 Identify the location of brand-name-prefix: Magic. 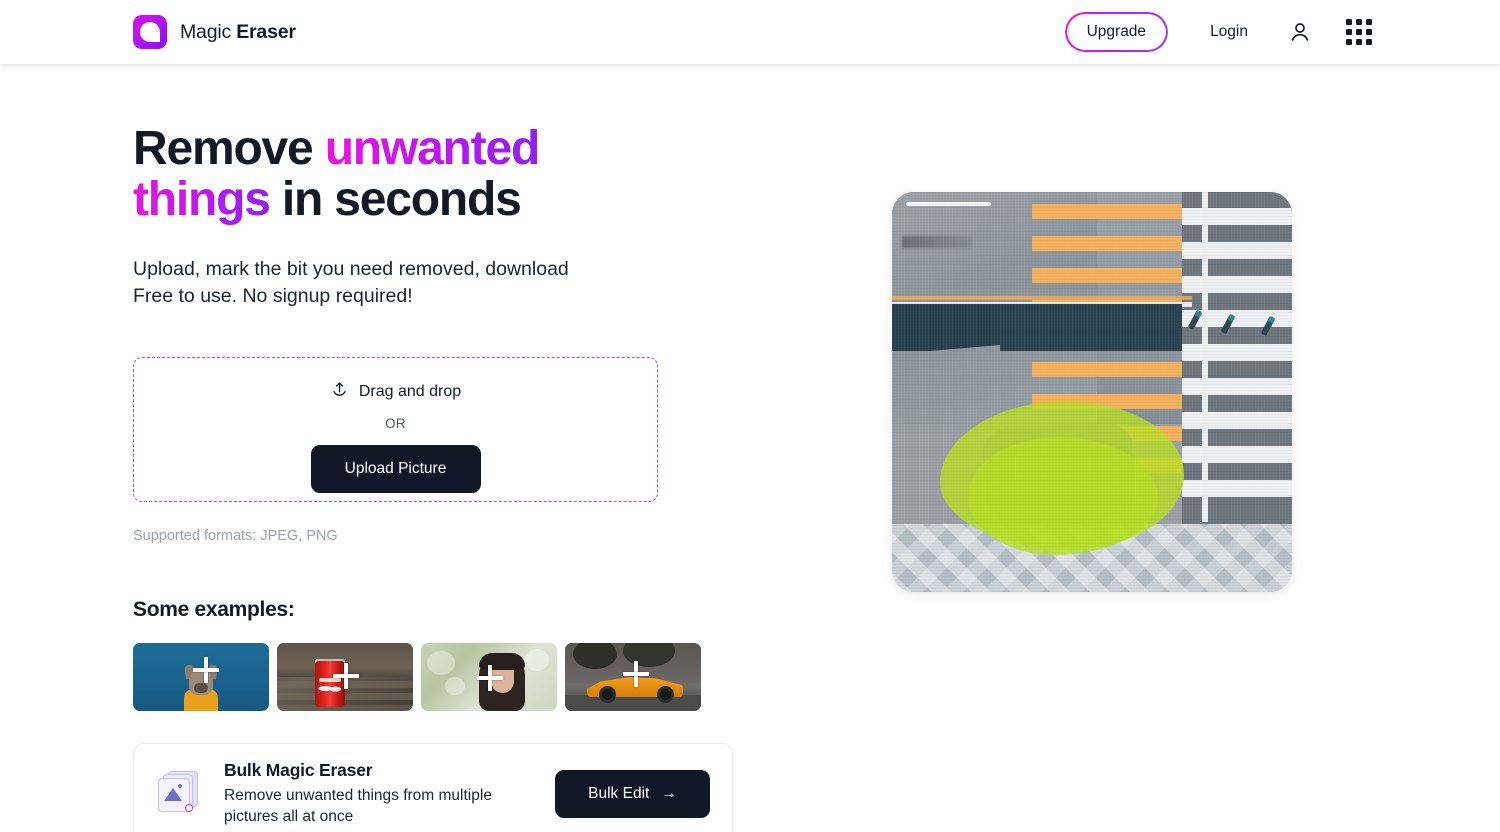
(208, 31).